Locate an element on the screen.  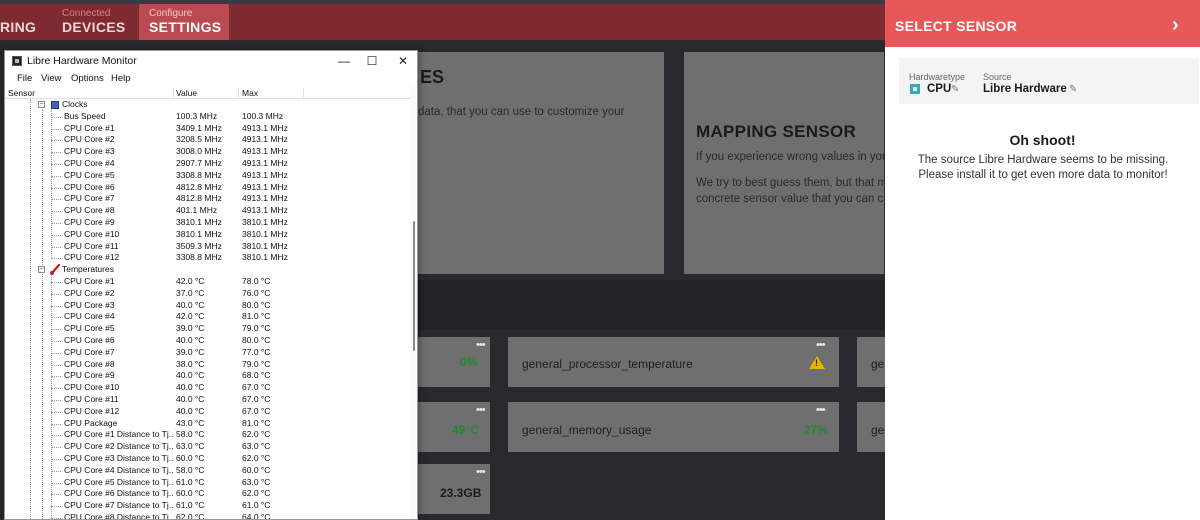
sensor-name: CPU Core #3 is located at coordinates (89, 304).